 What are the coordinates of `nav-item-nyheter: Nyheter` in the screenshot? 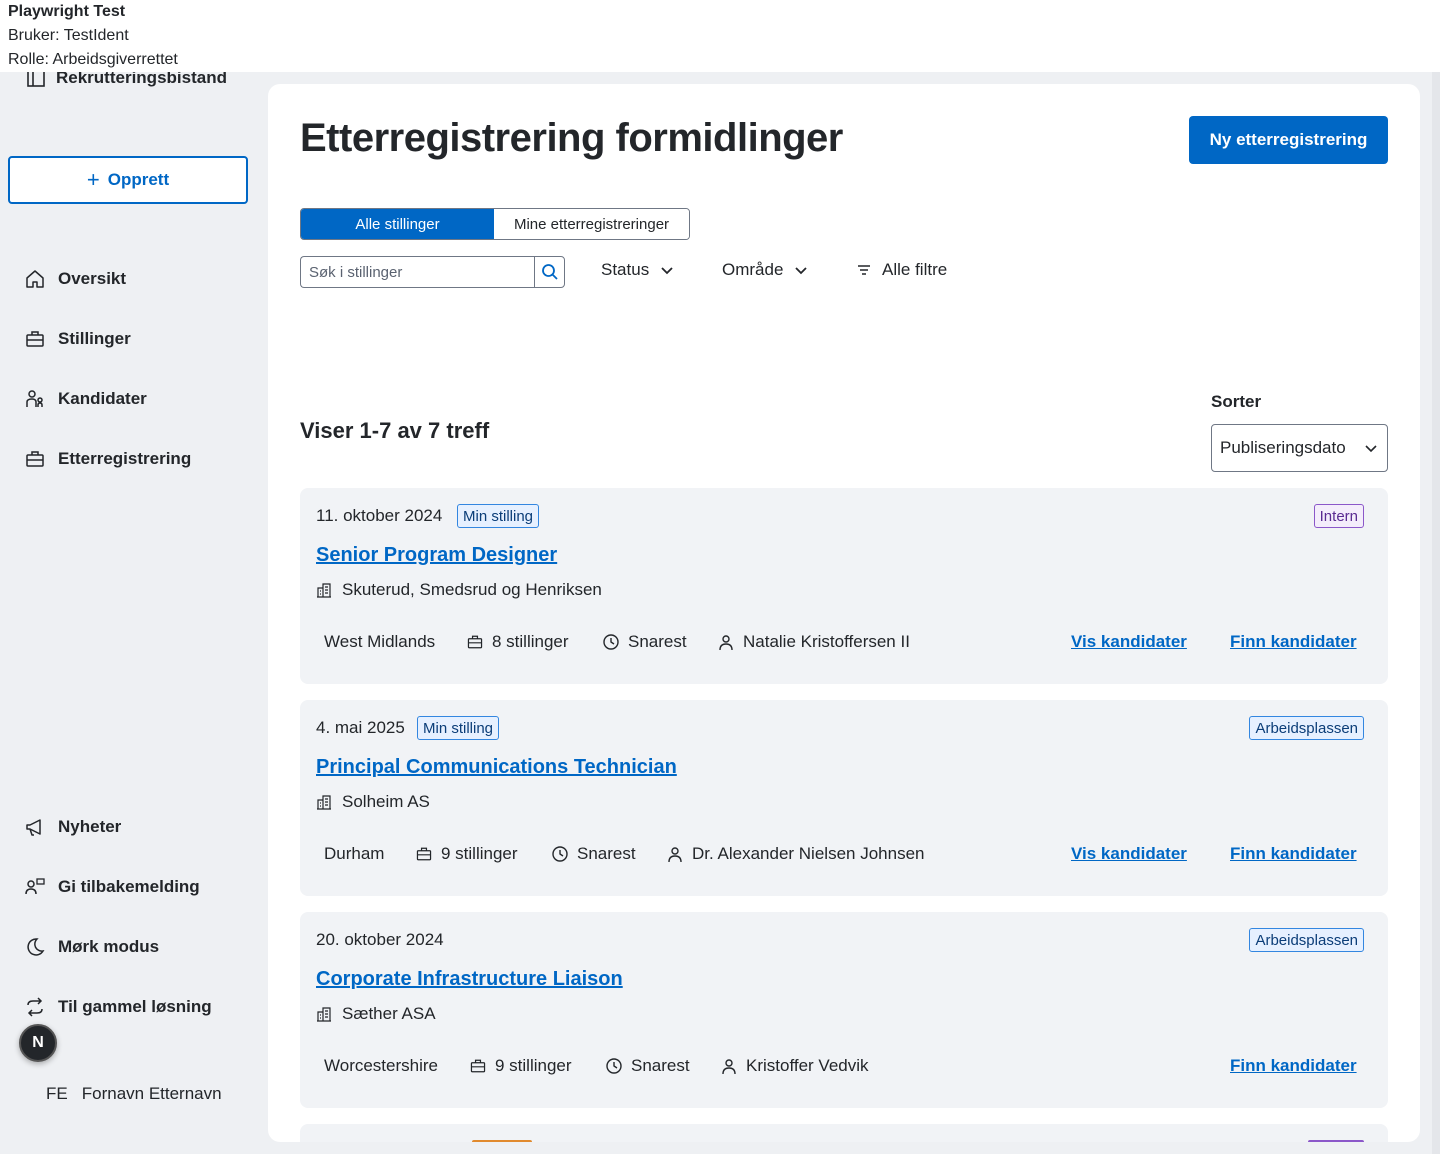 It's located at (72, 827).